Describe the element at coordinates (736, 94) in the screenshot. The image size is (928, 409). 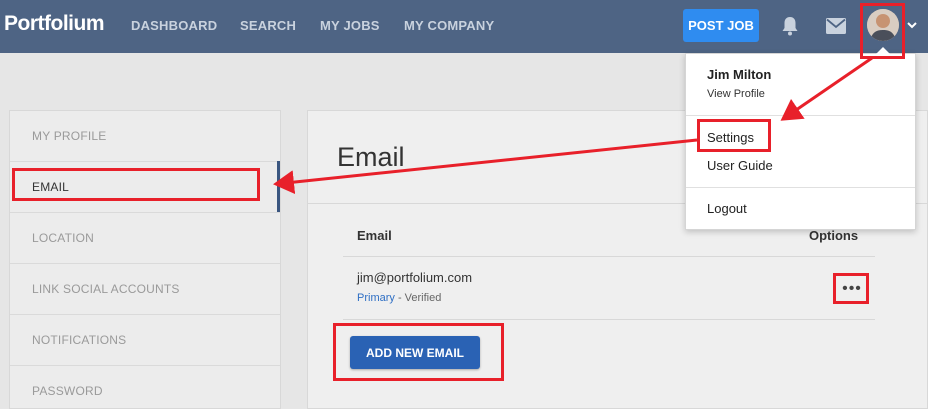
I see `view-profile-link: View Profile` at that location.